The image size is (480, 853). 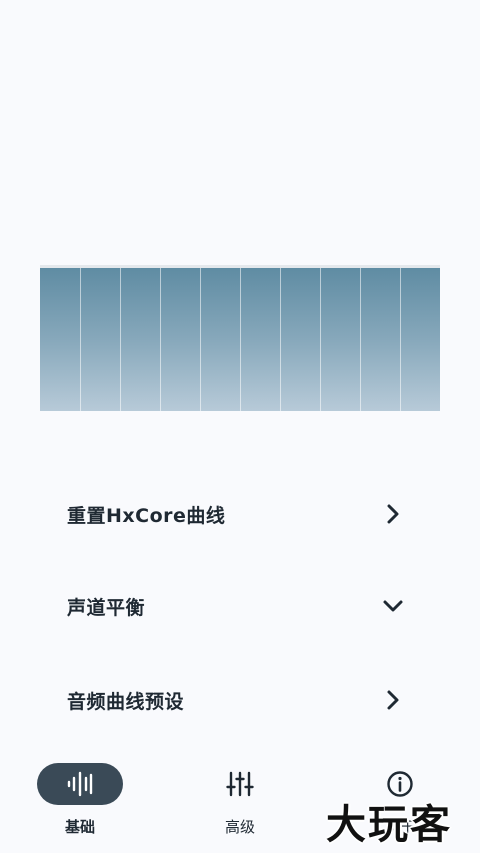 I want to click on nav-label-basic: 基础, so click(x=79, y=827).